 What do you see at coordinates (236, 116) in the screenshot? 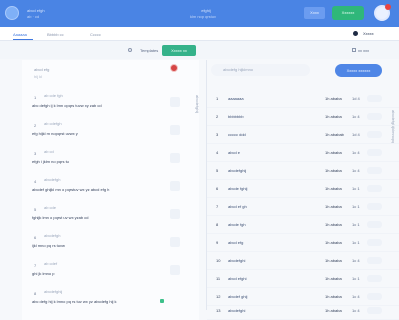
I see `row-name: bbbbbbb` at bounding box center [236, 116].